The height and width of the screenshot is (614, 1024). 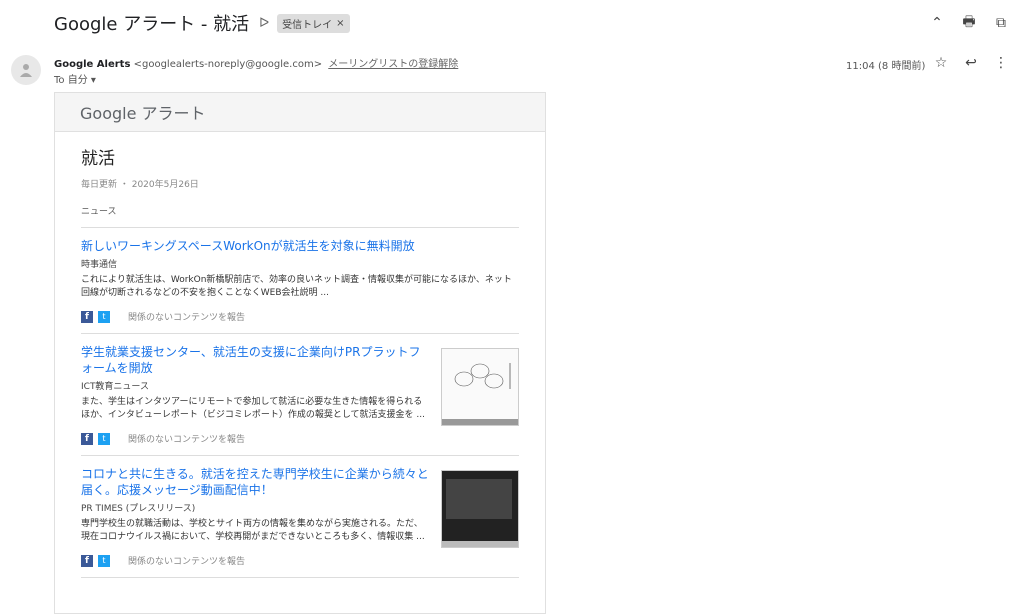 What do you see at coordinates (256, 360) in the screenshot?
I see `news-title-link: 学生就業支援センター、就活生の支援に企業向けPRプラットフォームを開放` at bounding box center [256, 360].